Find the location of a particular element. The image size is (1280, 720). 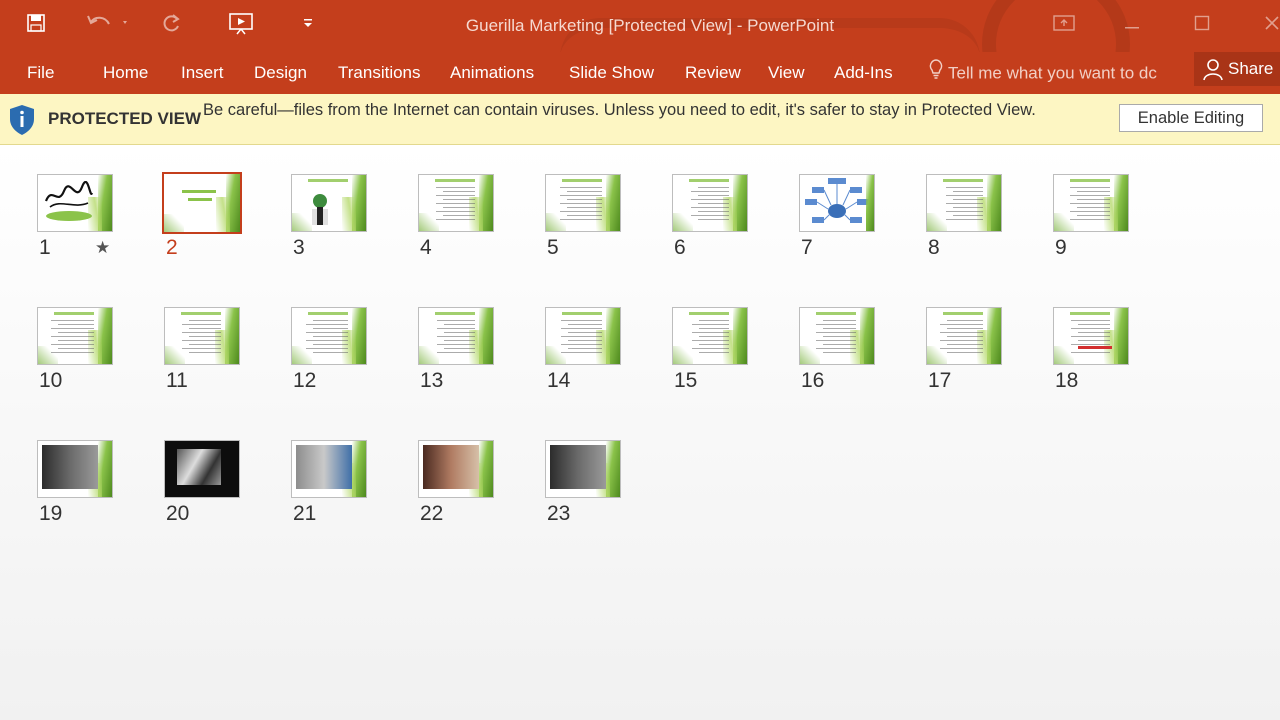

tab-add-ins: Add-Ins is located at coordinates (863, 73).